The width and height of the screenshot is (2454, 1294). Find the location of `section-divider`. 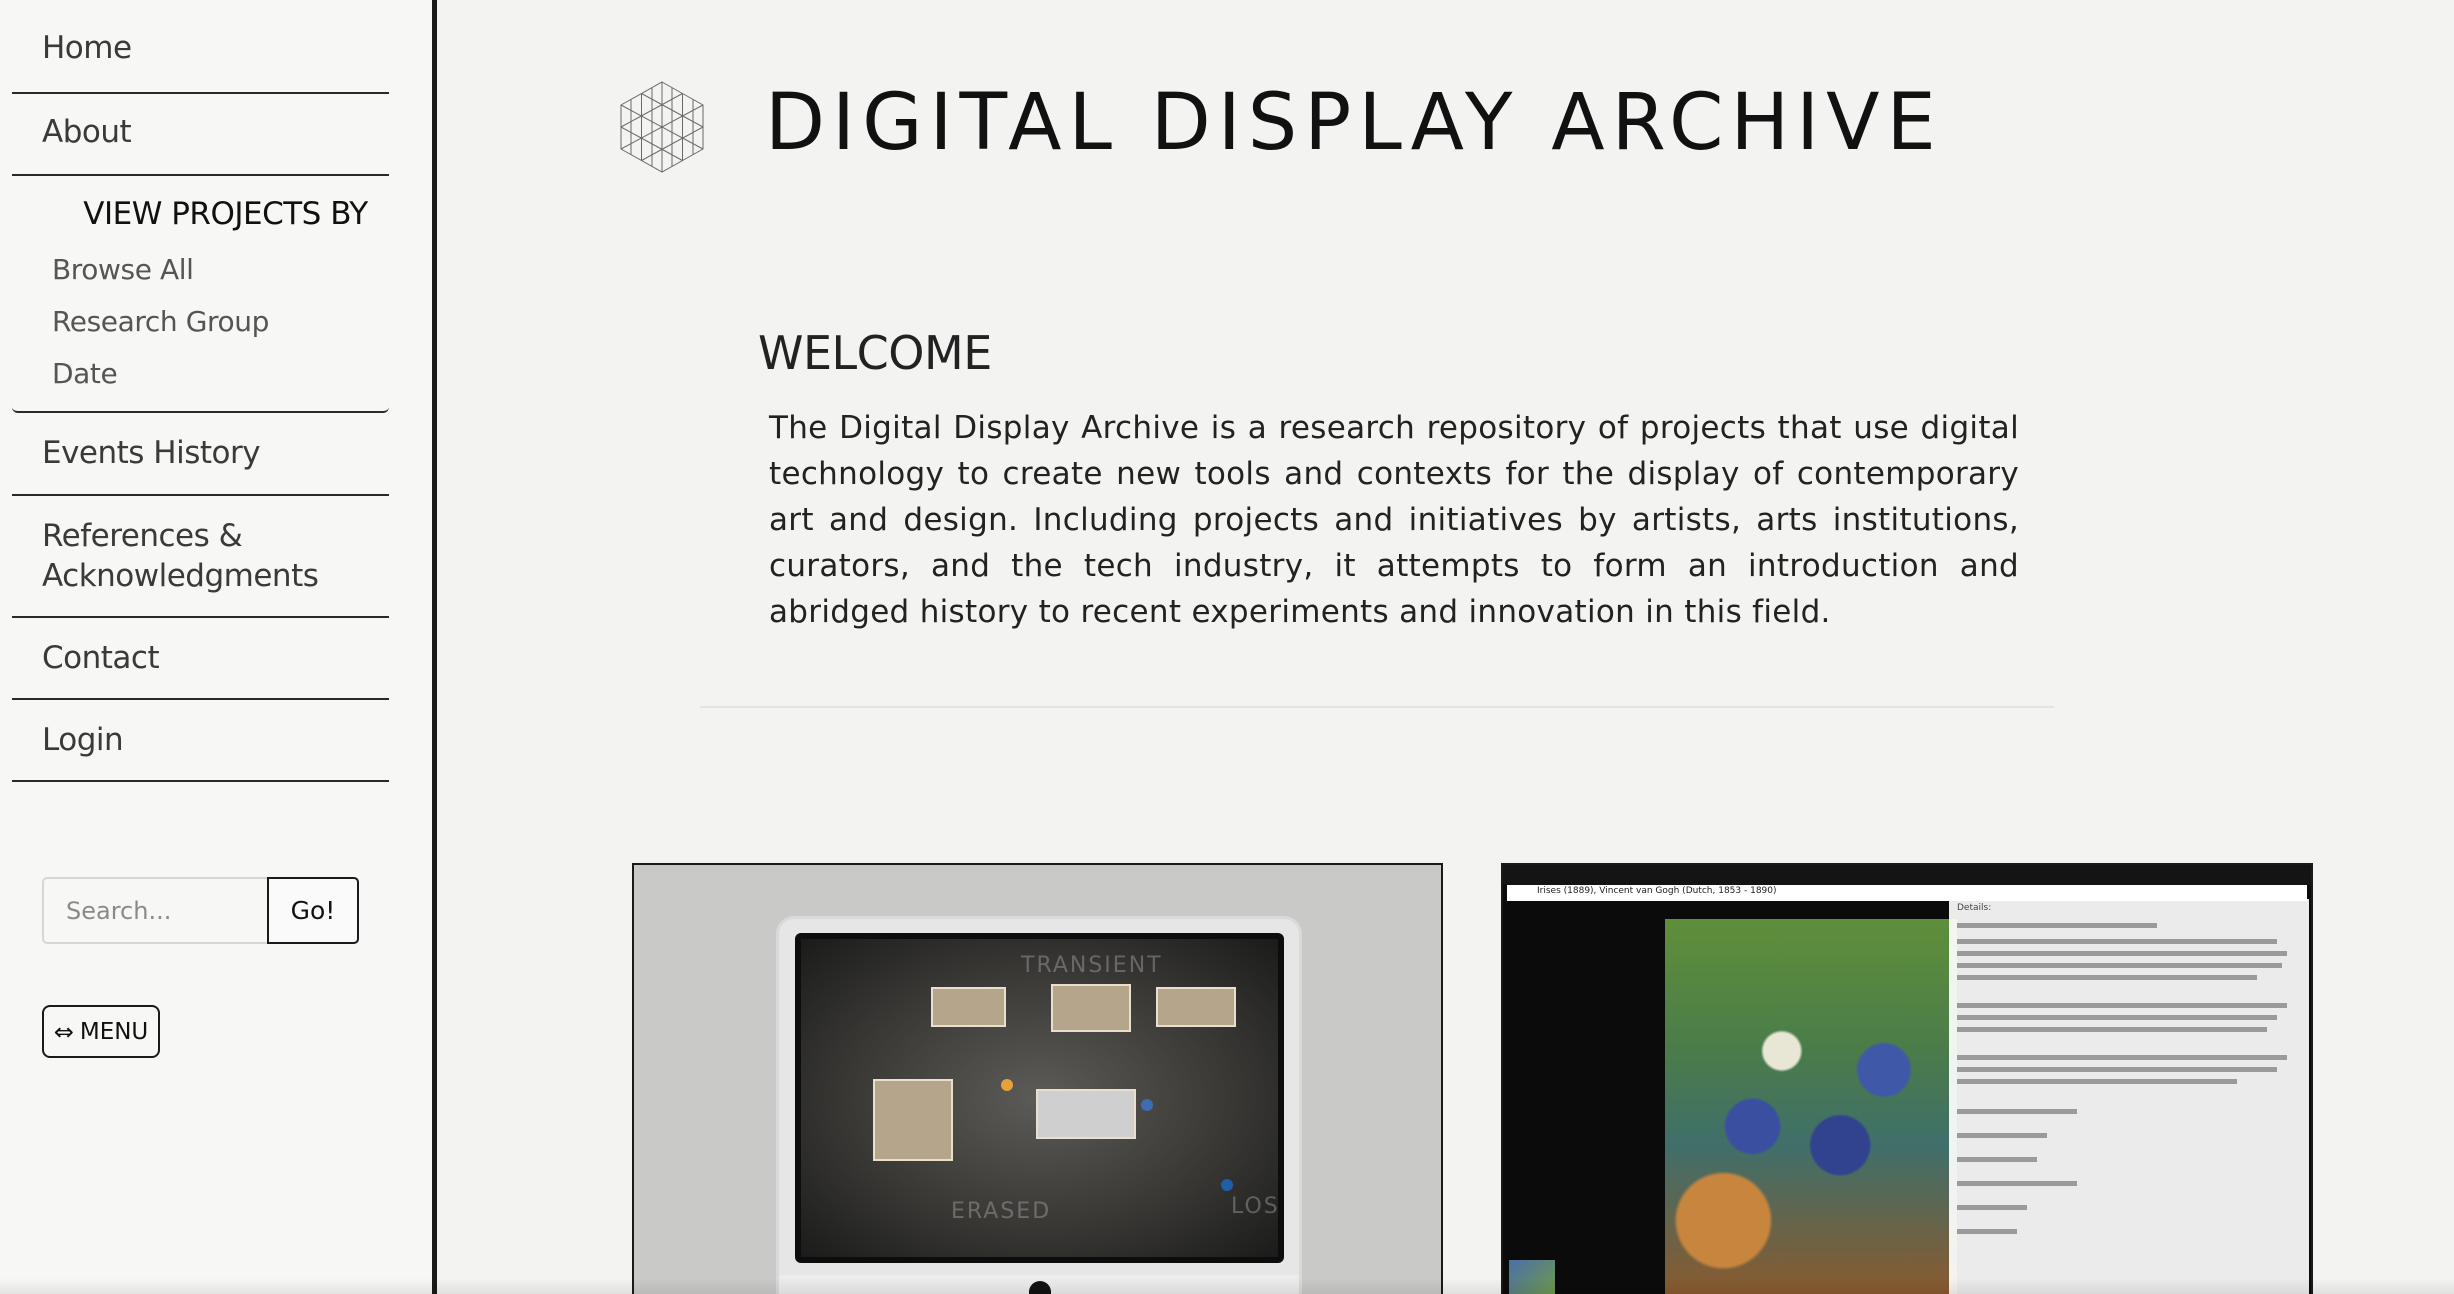

section-divider is located at coordinates (1377, 707).